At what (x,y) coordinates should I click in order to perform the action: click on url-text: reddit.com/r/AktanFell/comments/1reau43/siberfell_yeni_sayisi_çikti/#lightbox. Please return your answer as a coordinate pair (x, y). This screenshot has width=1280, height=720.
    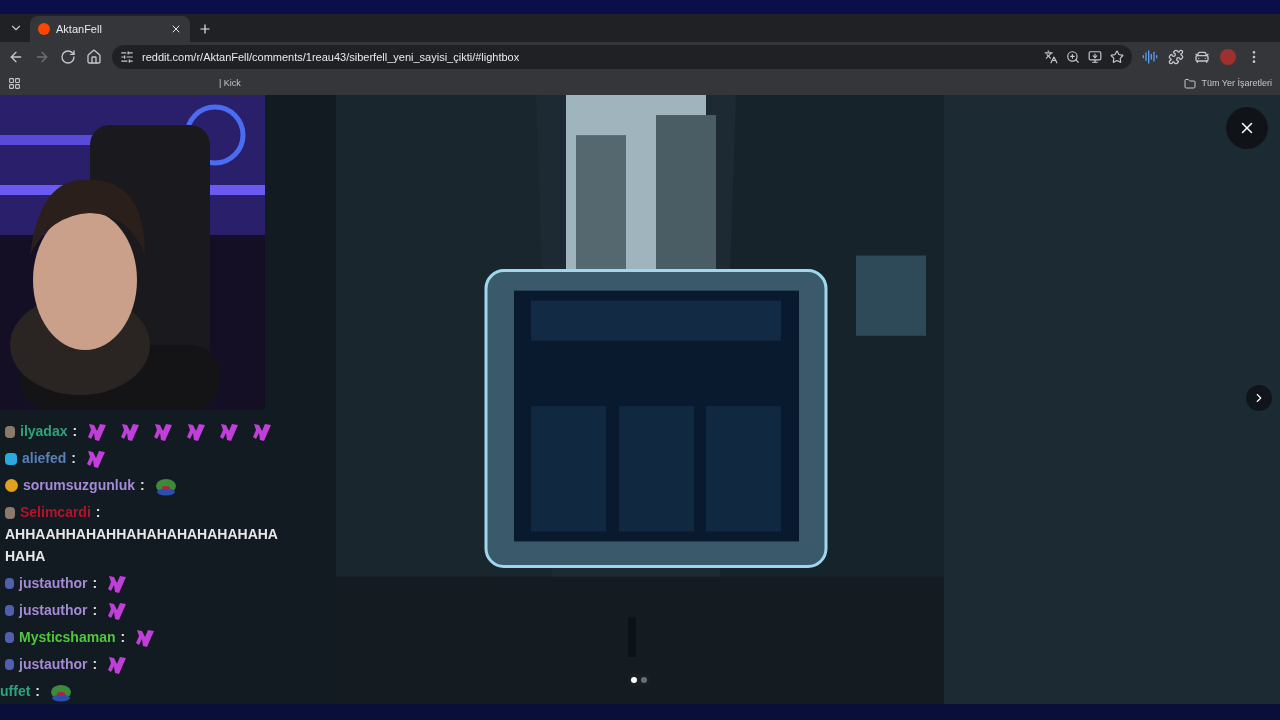
    Looking at the image, I should click on (331, 57).